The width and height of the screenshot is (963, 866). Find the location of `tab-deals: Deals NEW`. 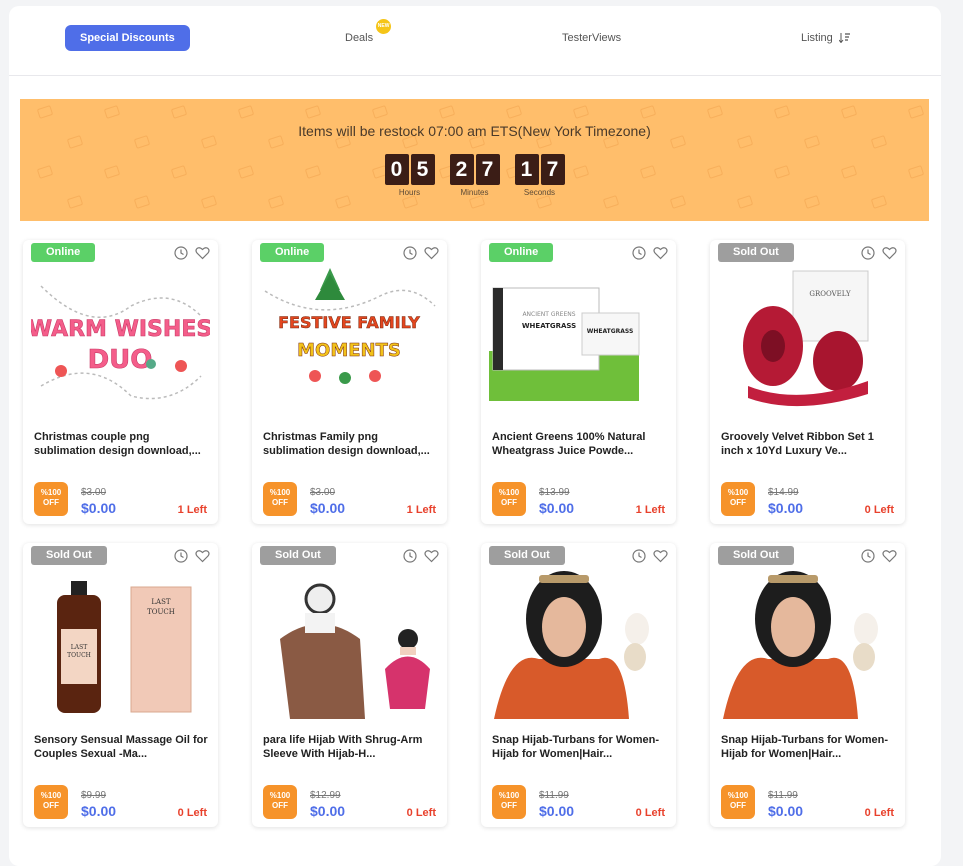

tab-deals: Deals NEW is located at coordinates (368, 31).